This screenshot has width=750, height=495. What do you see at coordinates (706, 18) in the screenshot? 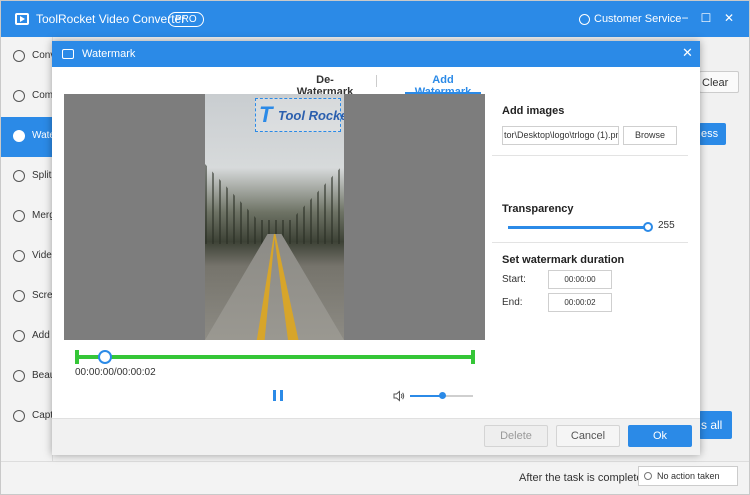
I see `maximize-button: ☐` at bounding box center [706, 18].